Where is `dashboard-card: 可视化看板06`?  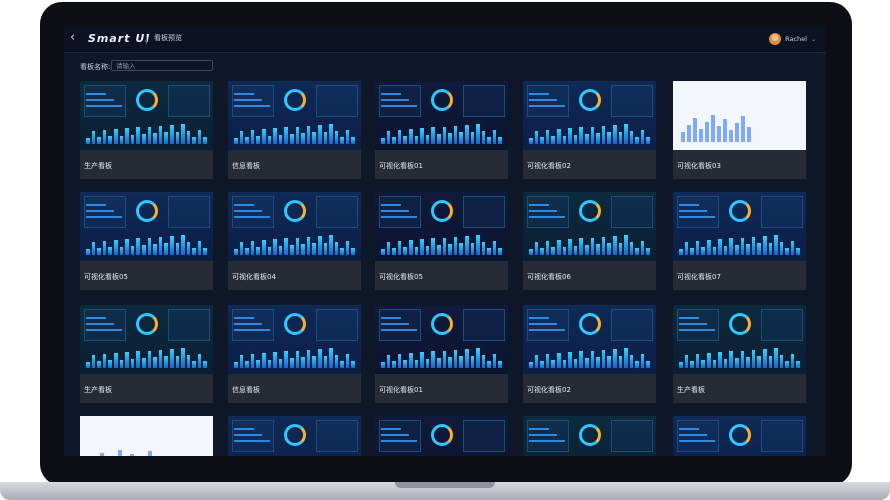 dashboard-card: 可视化看板06 is located at coordinates (589, 241).